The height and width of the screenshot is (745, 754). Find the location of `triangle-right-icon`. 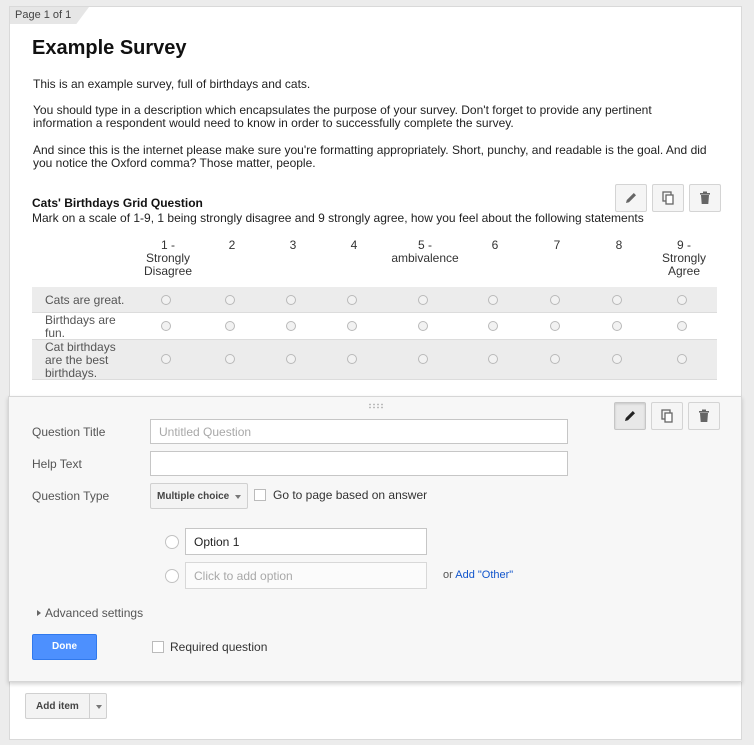

triangle-right-icon is located at coordinates (39, 613).